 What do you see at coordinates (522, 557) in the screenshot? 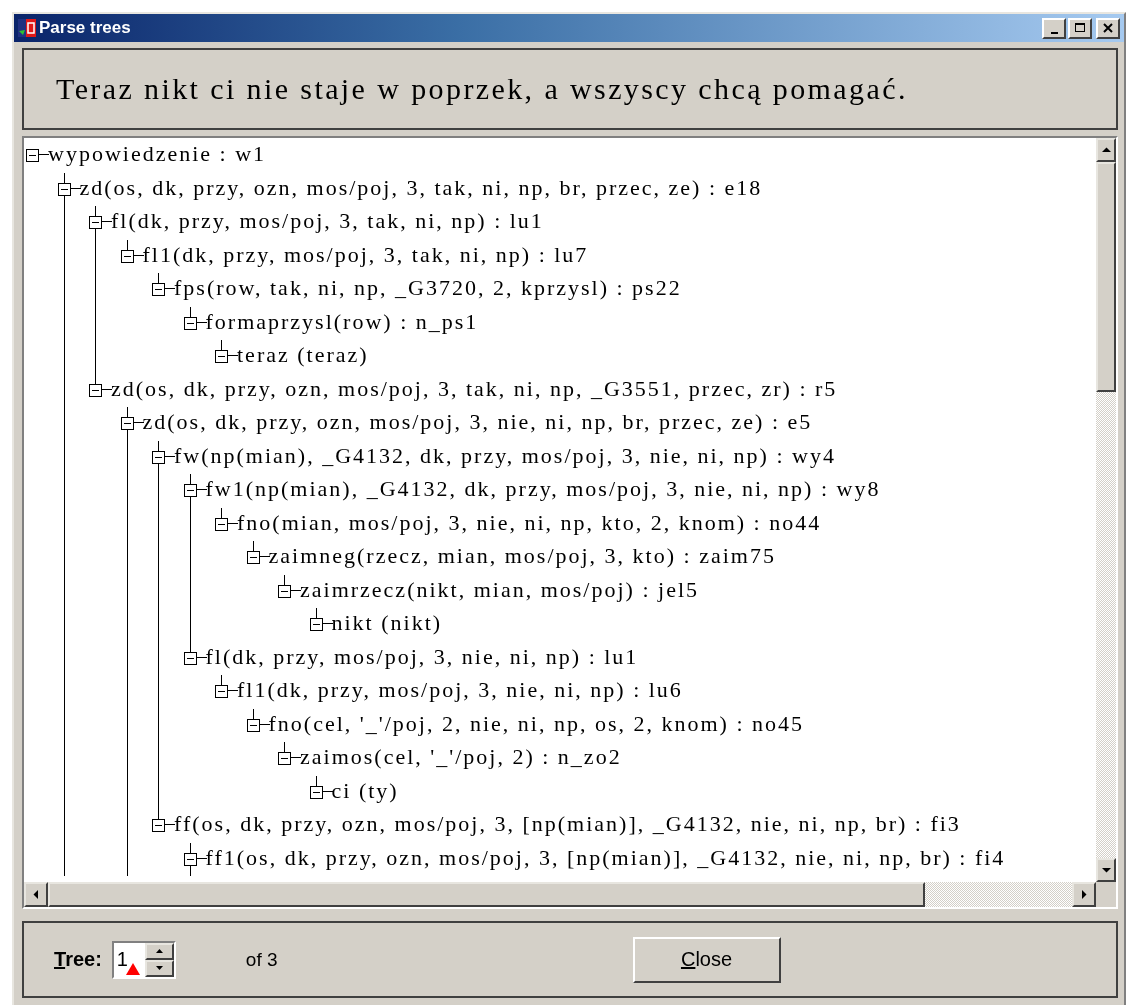
I see `tree-node-label: zaimneg(rzecz, mian, mos/poj, 3, kto) : zaim75` at bounding box center [522, 557].